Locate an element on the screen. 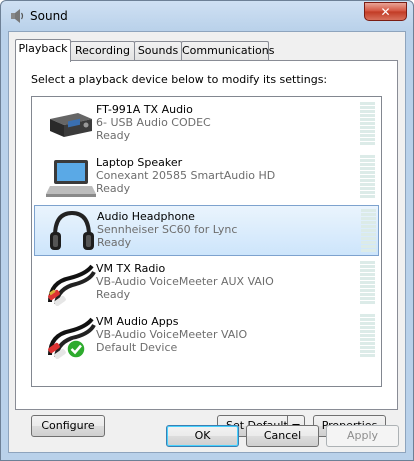 This screenshot has height=461, width=414. device-description: 6- USB Audio CODEC is located at coordinates (153, 122).